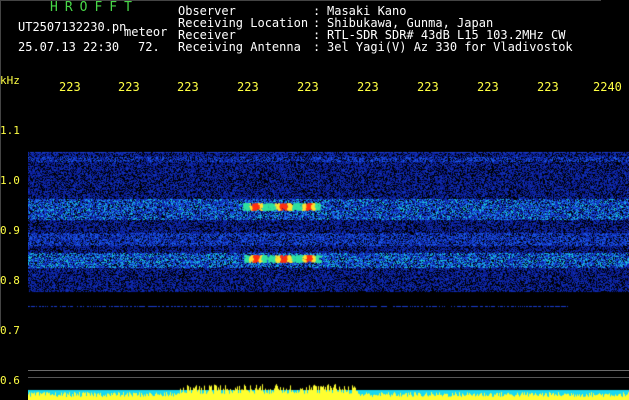 The width and height of the screenshot is (629, 400). I want to click on y-tick: 1.0, so click(10, 180).